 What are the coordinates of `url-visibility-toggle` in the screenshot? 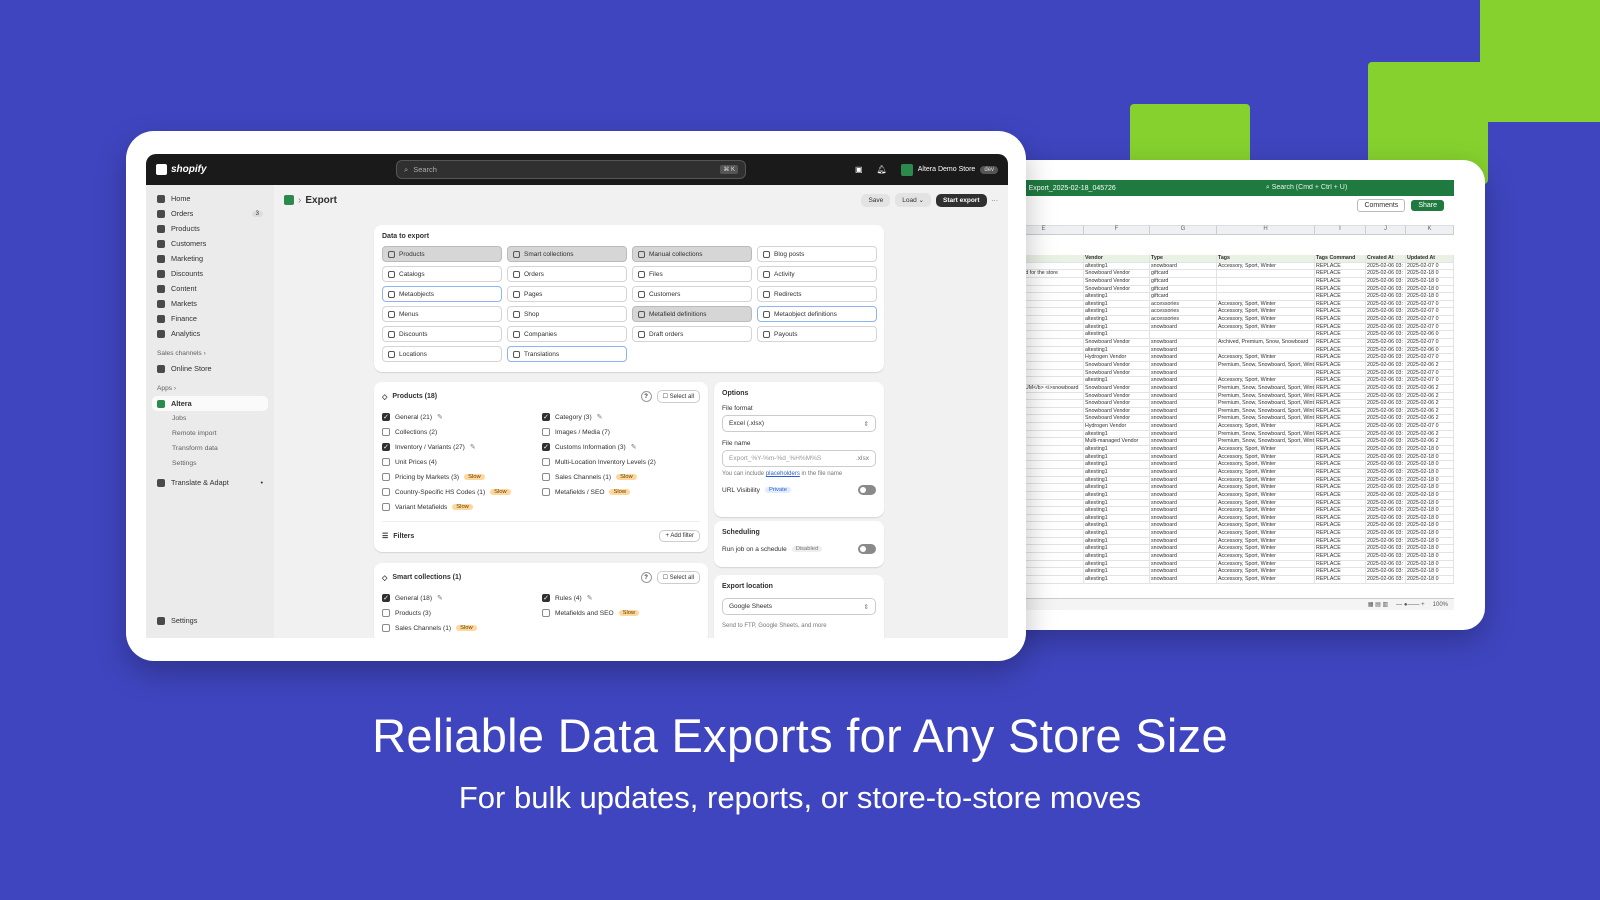 It's located at (867, 490).